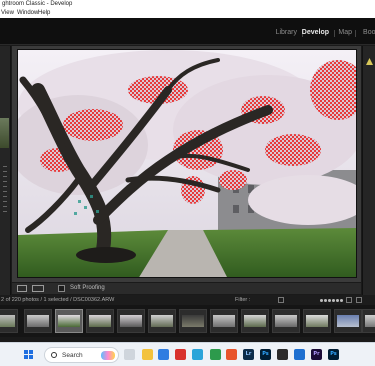 This screenshot has width=375, height=366. I want to click on filmstrip, so click(187, 321).